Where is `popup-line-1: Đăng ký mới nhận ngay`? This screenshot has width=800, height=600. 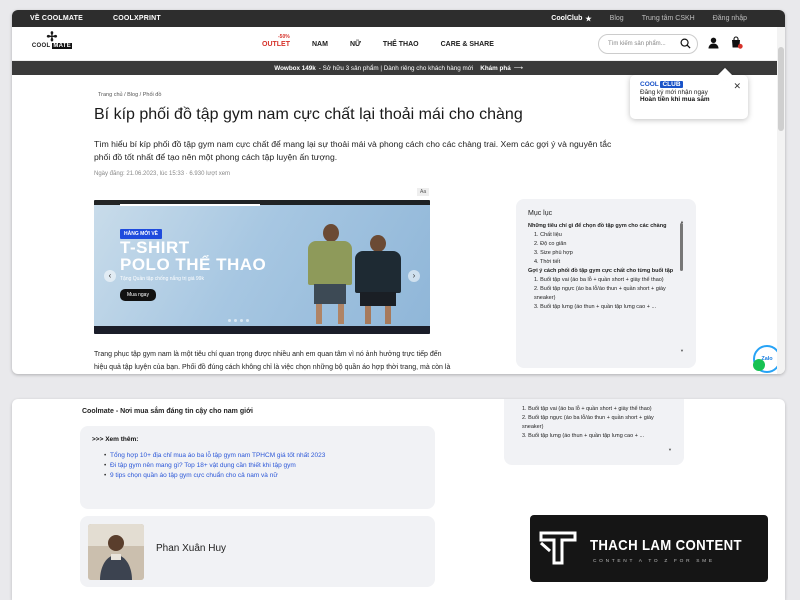 popup-line-1: Đăng ký mới nhận ngay is located at coordinates (674, 92).